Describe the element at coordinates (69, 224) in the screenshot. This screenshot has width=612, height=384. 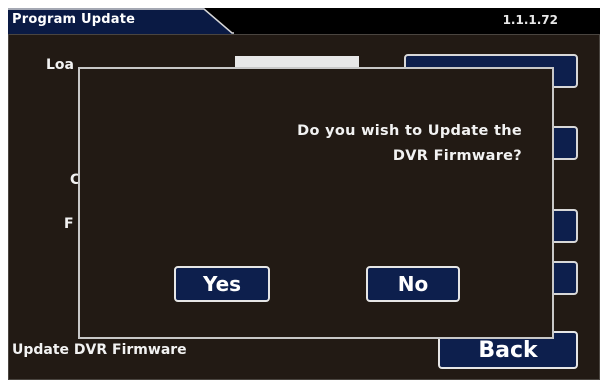
I see `row-3-label: F` at that location.